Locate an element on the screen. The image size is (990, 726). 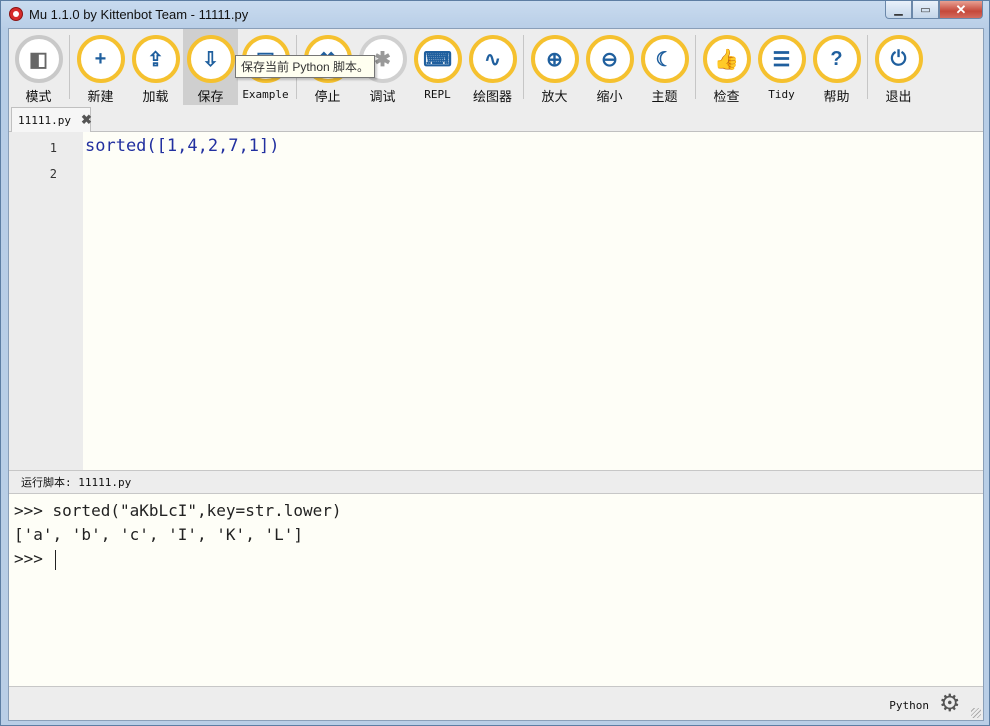
tab-11111-py: 11111.py ✖ is located at coordinates (51, 119).